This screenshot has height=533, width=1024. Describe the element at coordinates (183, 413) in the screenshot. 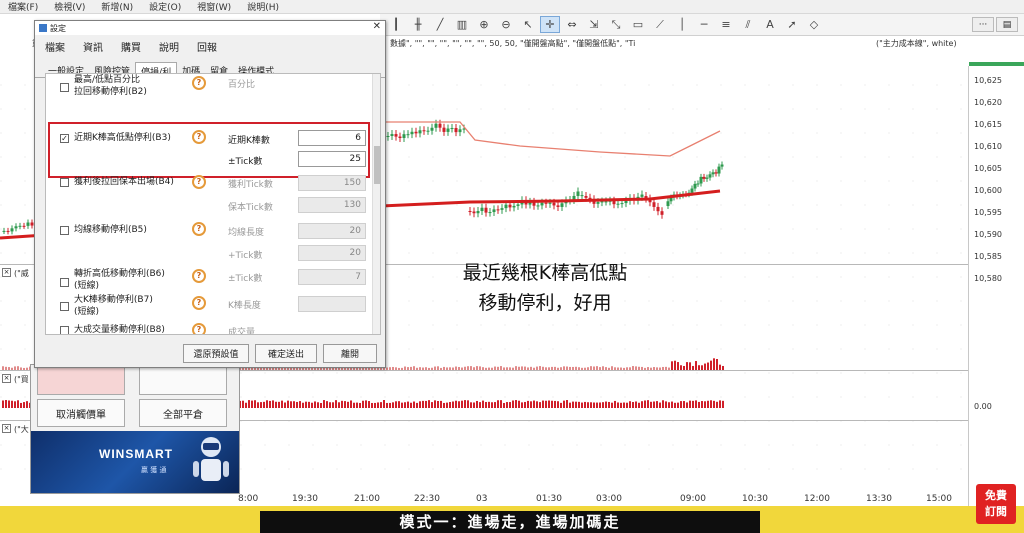

I see `close-all-button: 全部平倉` at that location.